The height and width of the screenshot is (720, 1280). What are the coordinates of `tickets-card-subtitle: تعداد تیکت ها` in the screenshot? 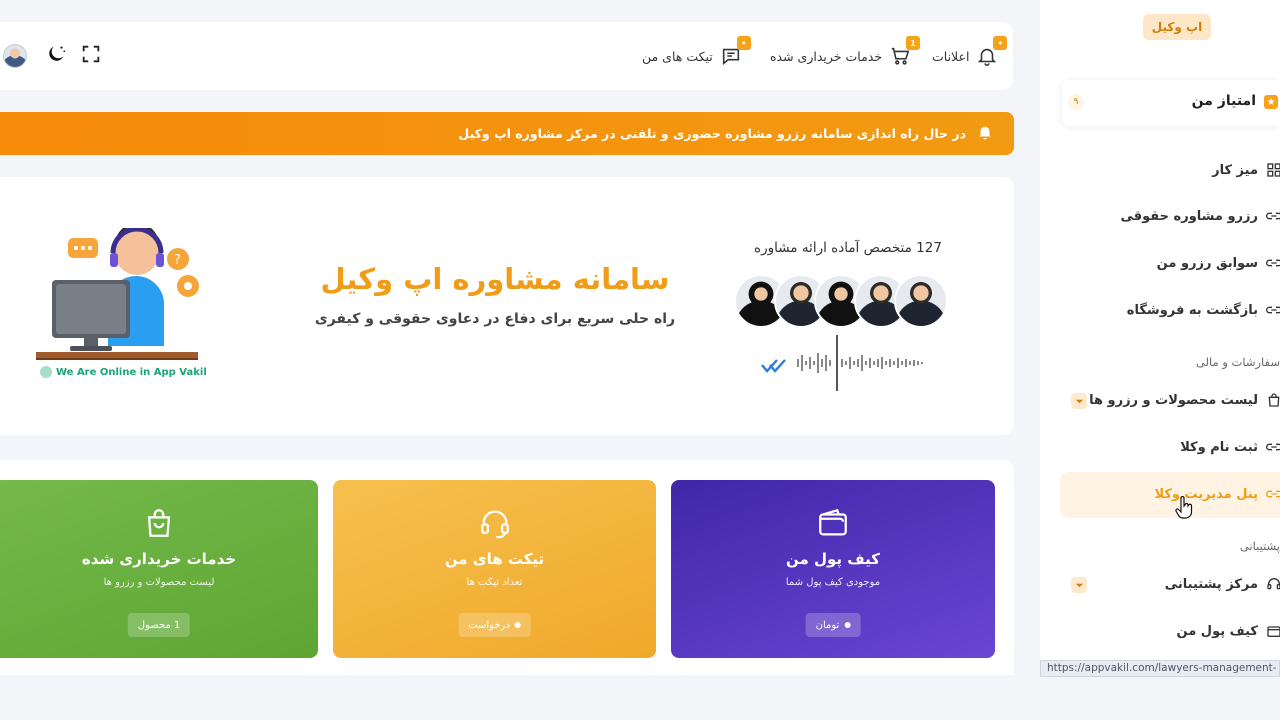 It's located at (494, 582).